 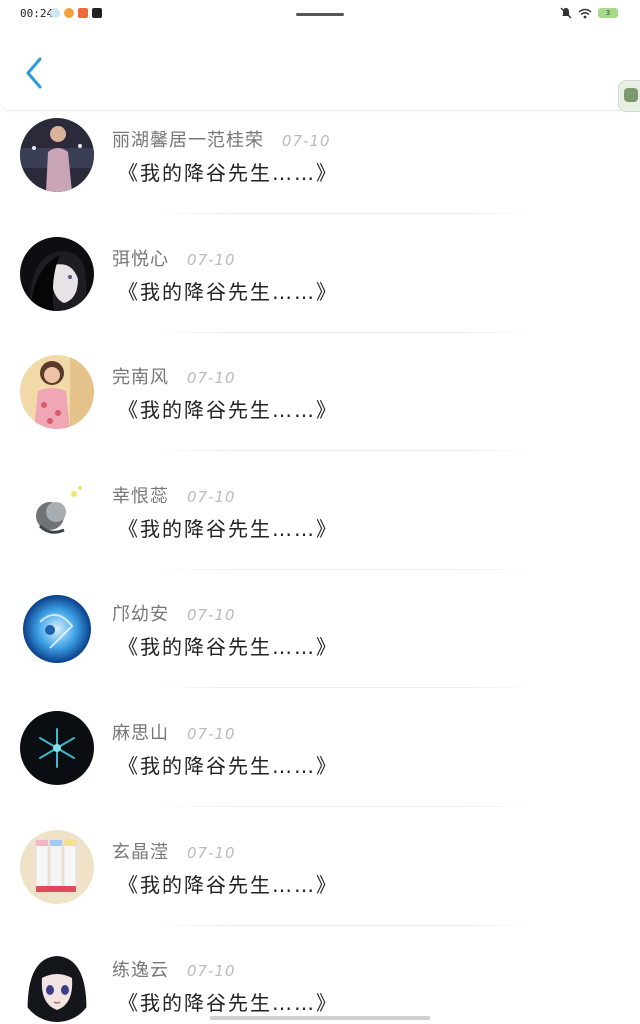 What do you see at coordinates (320, 1018) in the screenshot?
I see `home-indicator` at bounding box center [320, 1018].